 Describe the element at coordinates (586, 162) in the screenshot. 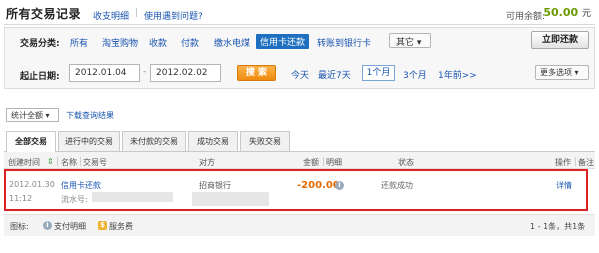

I see `header-note: 备注` at that location.